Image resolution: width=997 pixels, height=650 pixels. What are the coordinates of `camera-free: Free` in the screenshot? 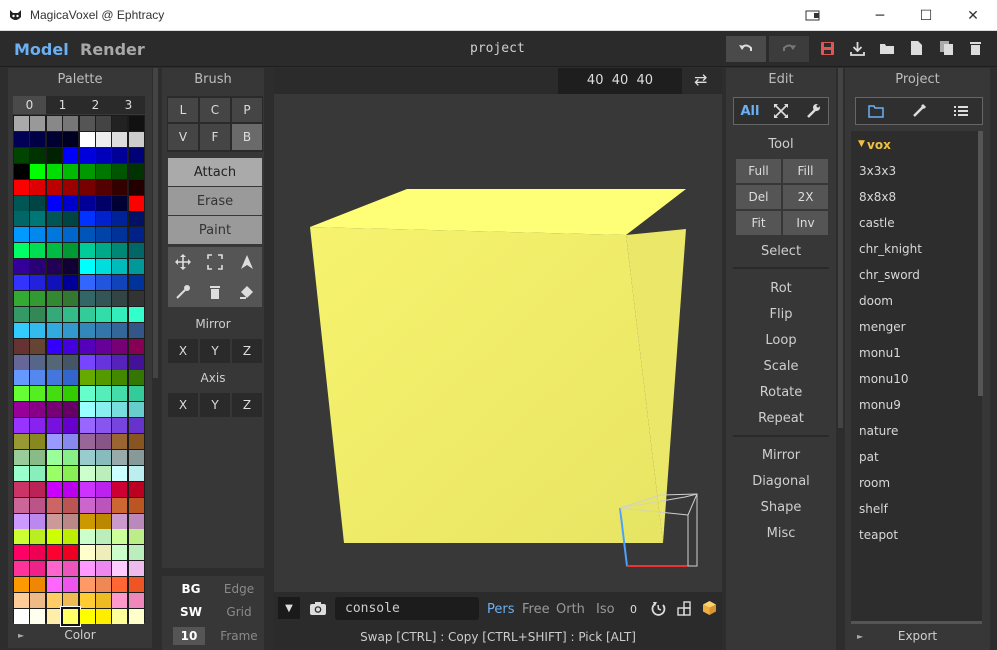 It's located at (536, 609).